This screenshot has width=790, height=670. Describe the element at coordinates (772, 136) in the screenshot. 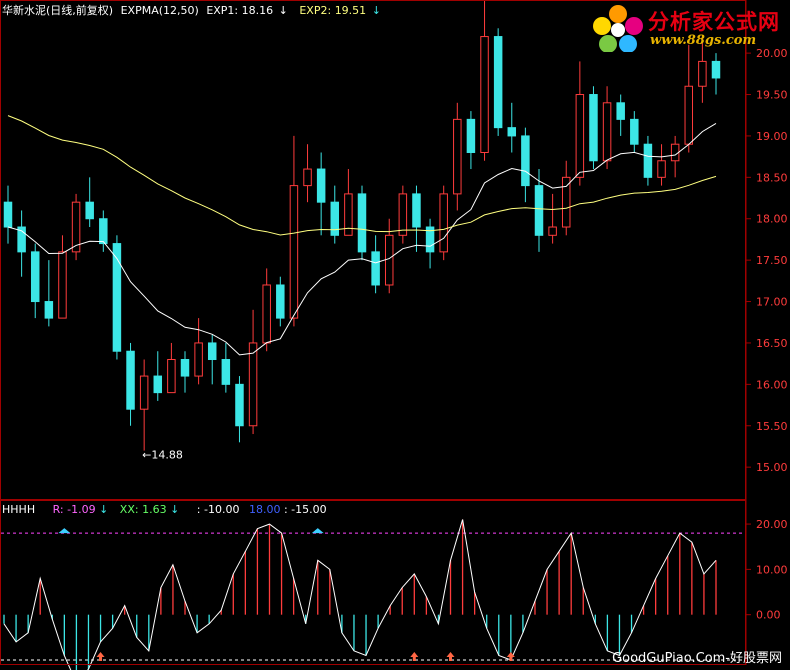

I see `price-tick-label: 19.00` at that location.